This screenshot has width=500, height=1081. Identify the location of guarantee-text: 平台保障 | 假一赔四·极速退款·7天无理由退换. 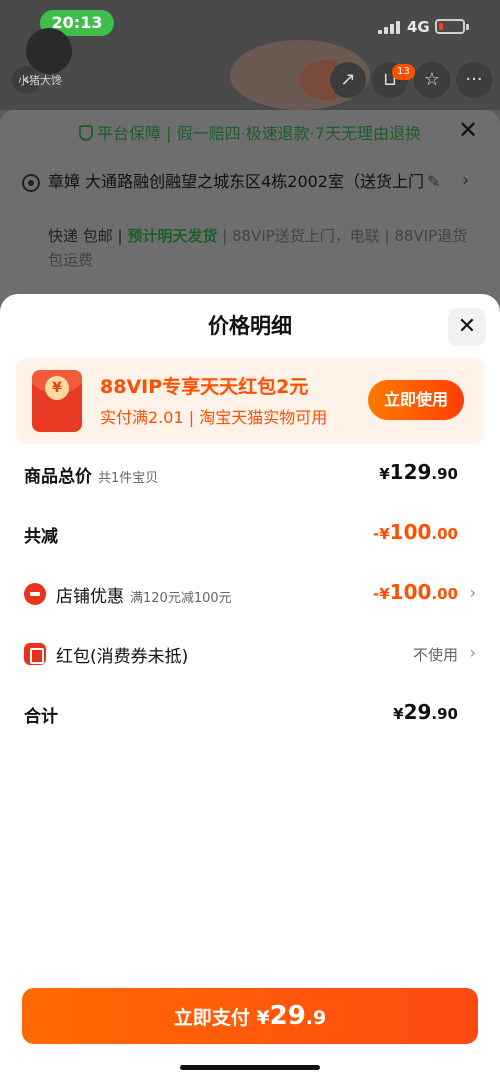
(259, 133).